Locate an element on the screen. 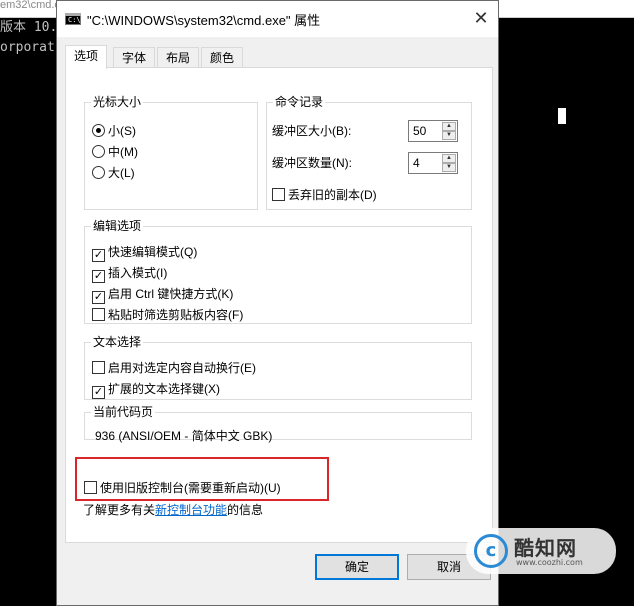 Image resolution: width=634 pixels, height=606 pixels. radio-cursor-large: 大(L) is located at coordinates (113, 173).